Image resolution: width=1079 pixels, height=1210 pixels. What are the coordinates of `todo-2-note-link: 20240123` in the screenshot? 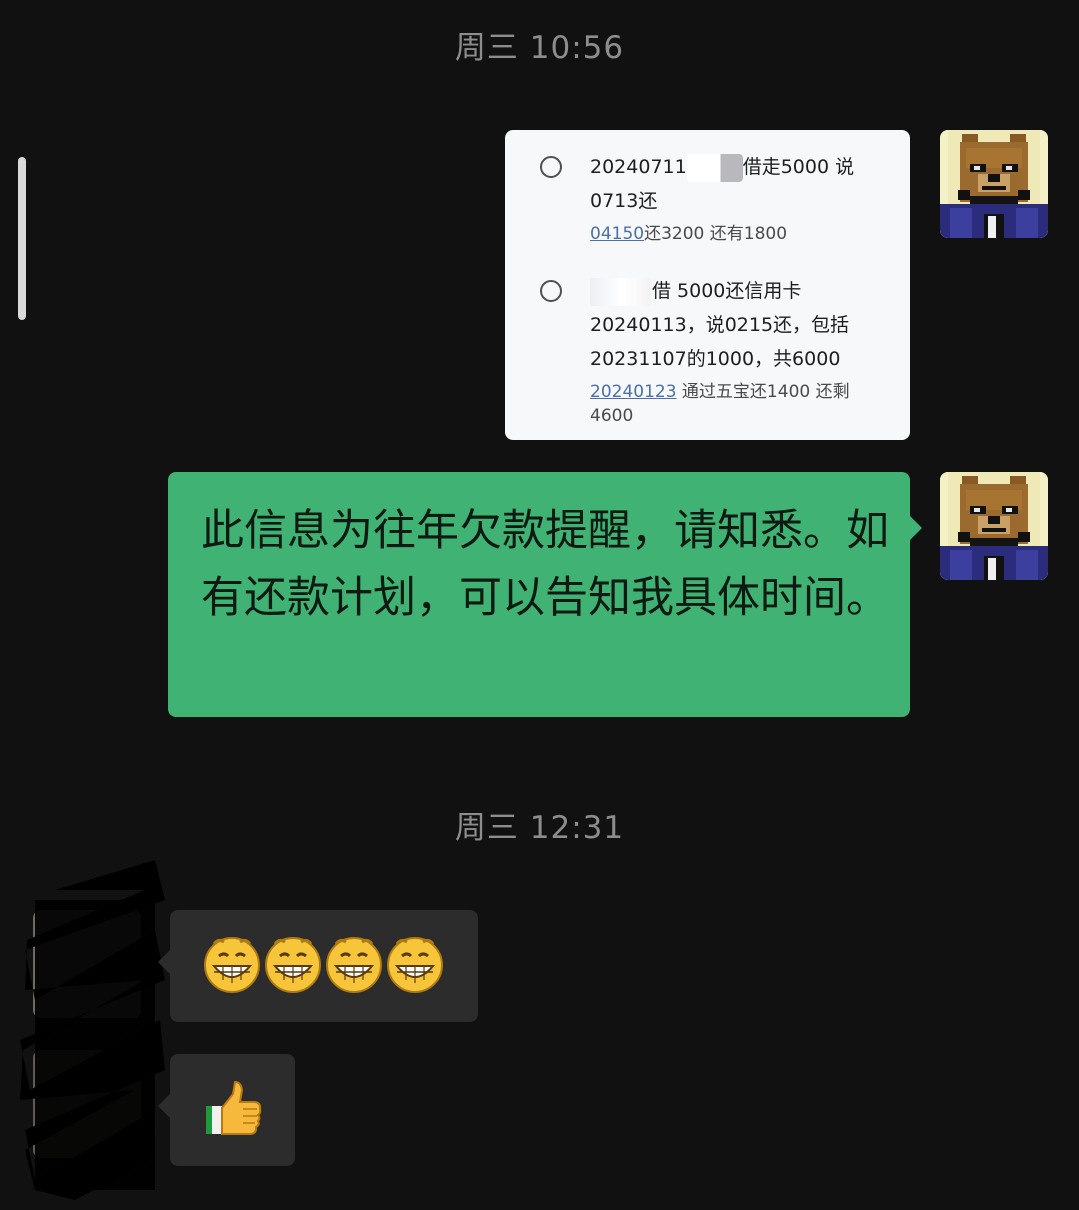 It's located at (633, 392).